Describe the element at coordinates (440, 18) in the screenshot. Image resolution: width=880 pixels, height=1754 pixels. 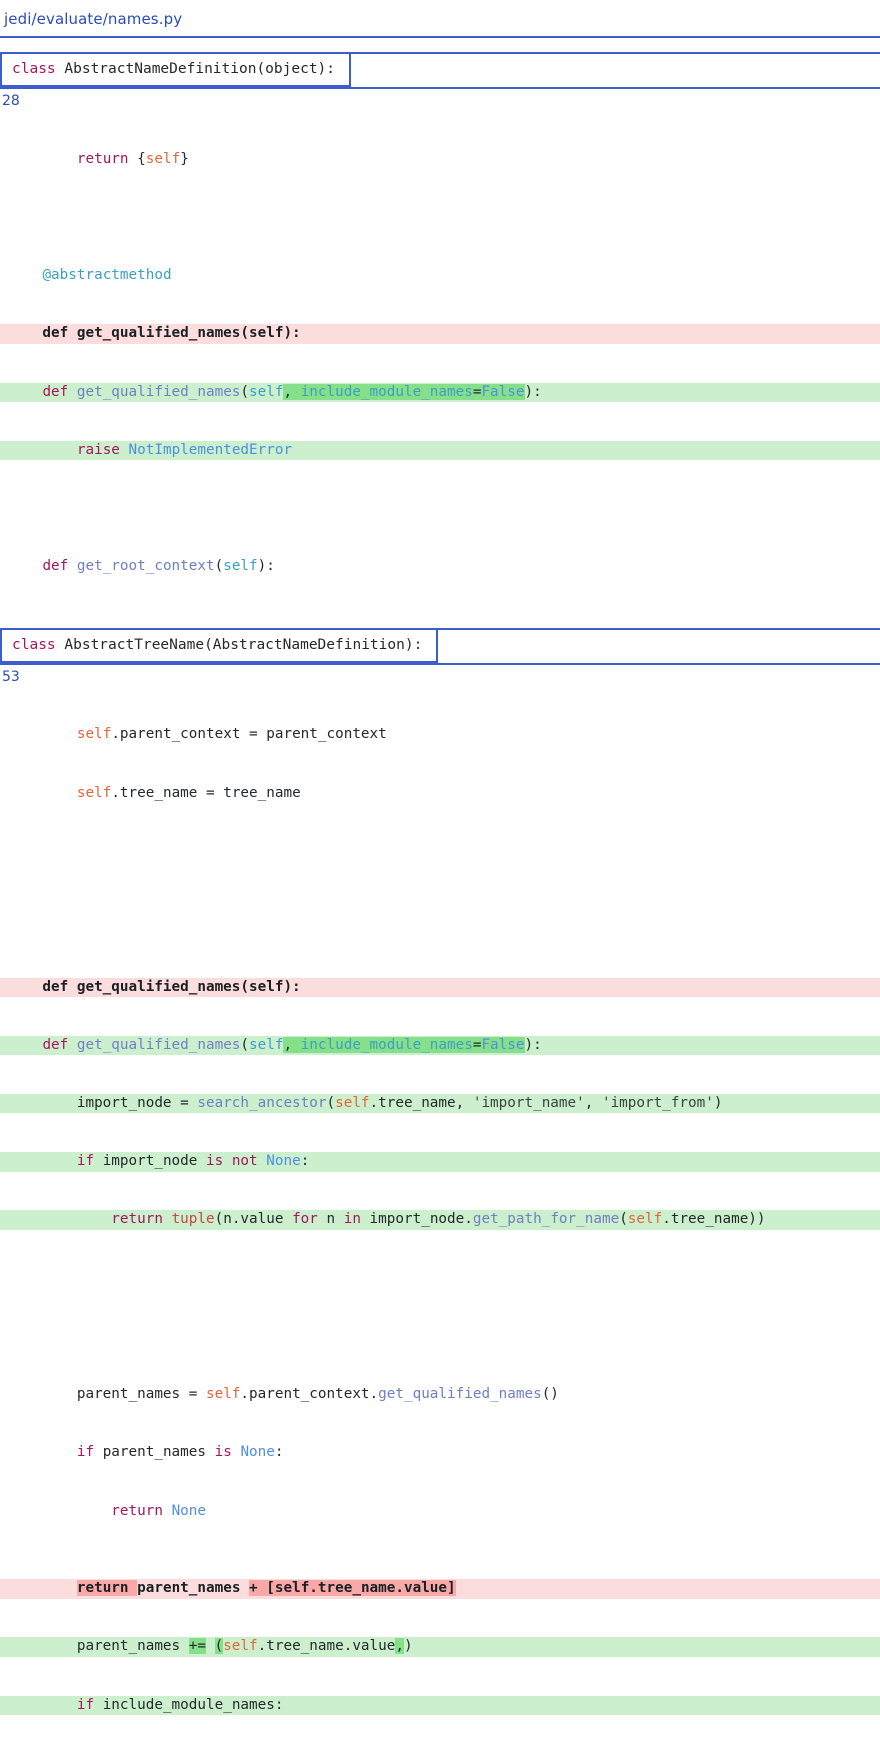
I see `file-path-title: jedi/evaluate/names.py` at that location.